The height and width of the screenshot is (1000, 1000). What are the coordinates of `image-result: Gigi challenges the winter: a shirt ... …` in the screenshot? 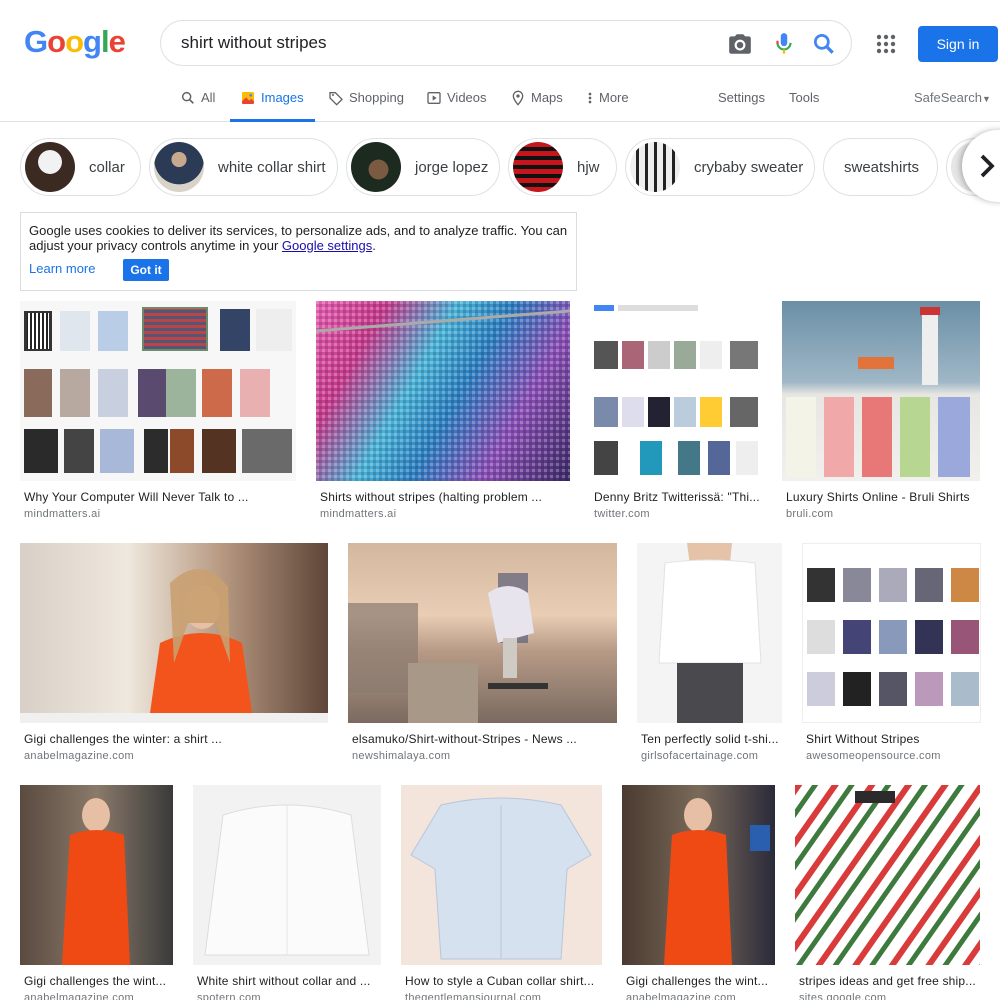 It's located at (174, 654).